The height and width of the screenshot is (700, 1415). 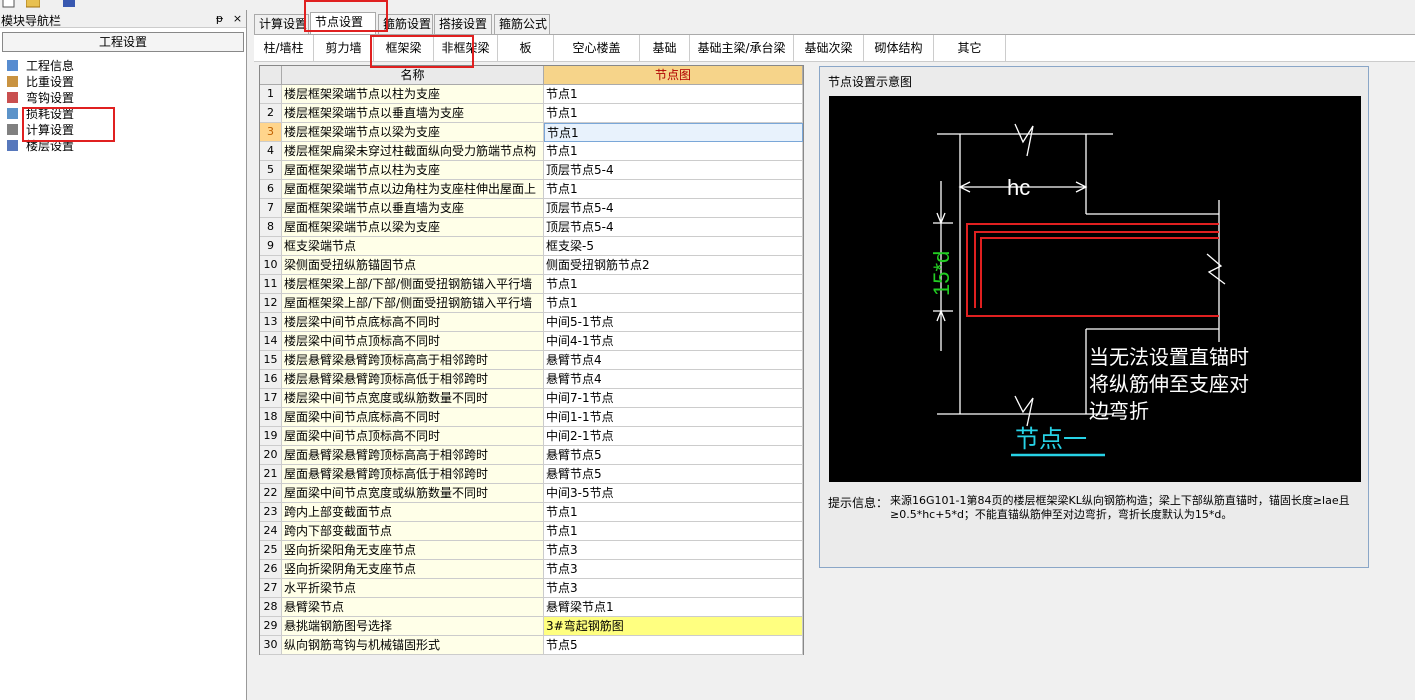 I want to click on table-row: 9 框支梁端节点 框支梁-5, so click(x=531, y=246).